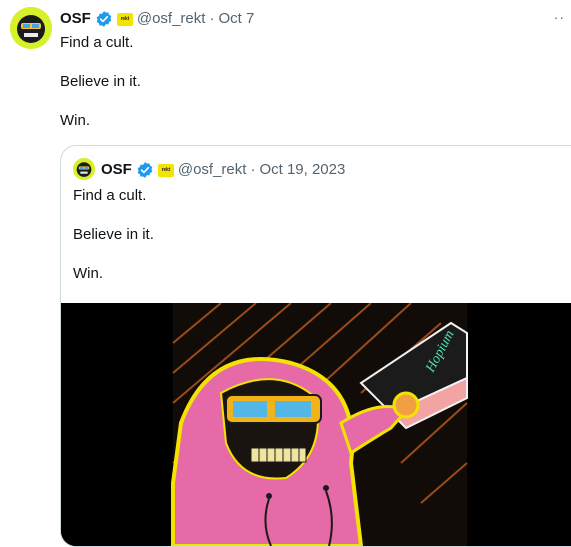  What do you see at coordinates (110, 195) in the screenshot?
I see `quoted-tweet-line: Find a cult.` at bounding box center [110, 195].